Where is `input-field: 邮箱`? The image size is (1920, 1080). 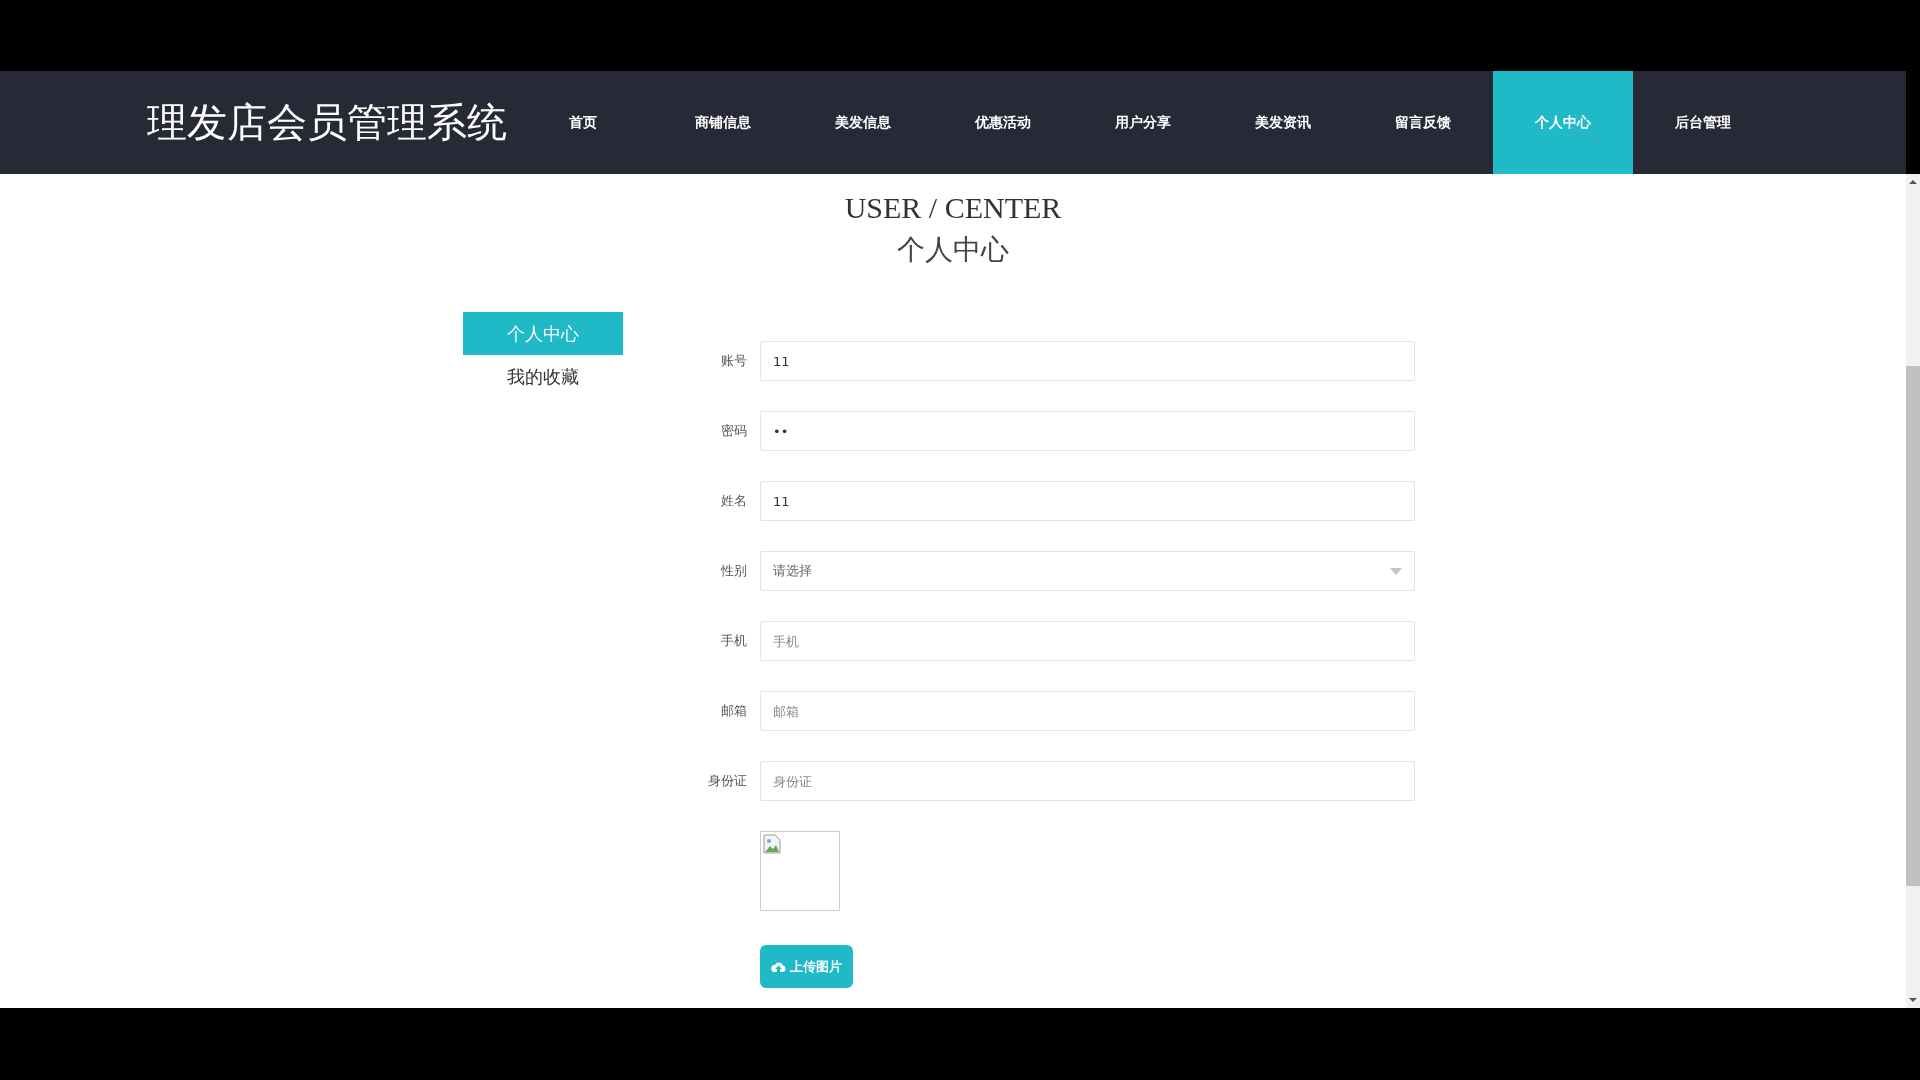 input-field: 邮箱 is located at coordinates (1087, 711).